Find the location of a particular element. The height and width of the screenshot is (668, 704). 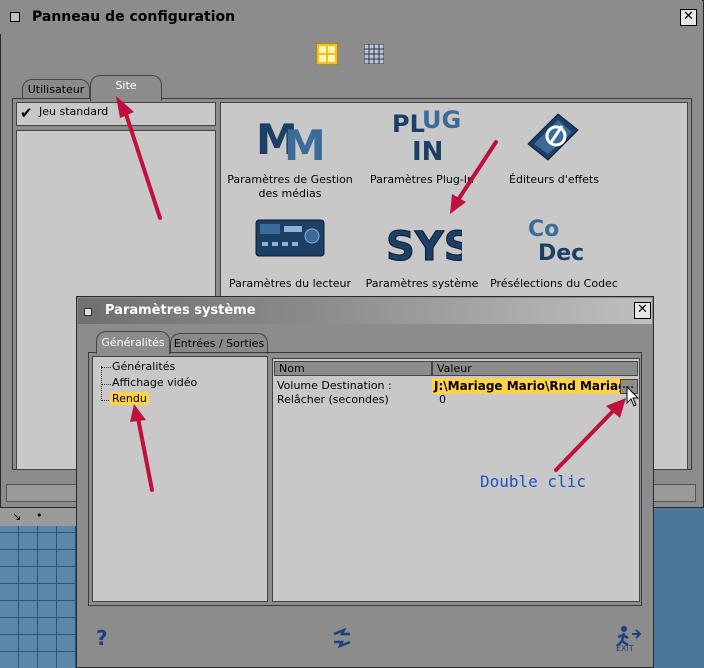

property-name: Volume Destination : is located at coordinates (334, 385).